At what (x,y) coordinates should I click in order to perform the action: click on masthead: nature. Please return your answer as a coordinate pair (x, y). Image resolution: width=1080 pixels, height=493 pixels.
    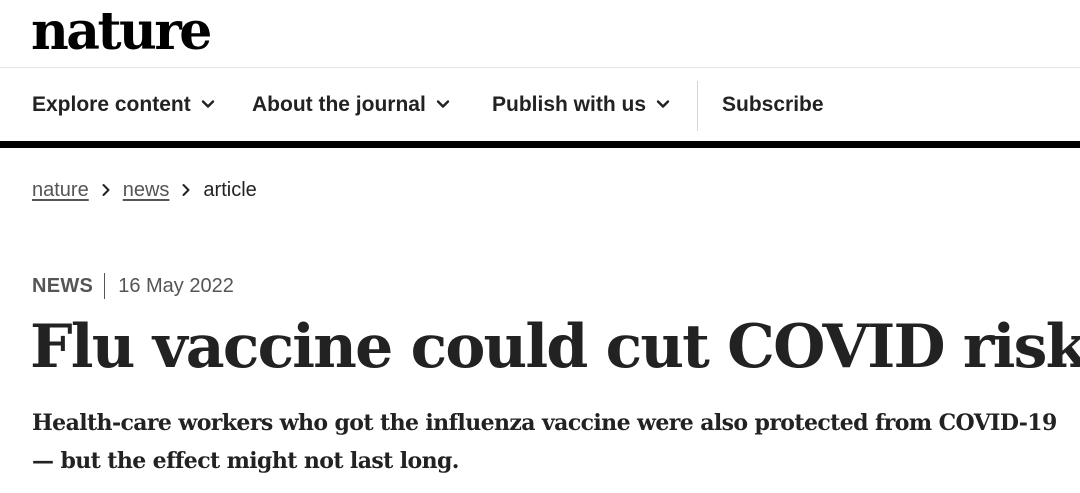
    Looking at the image, I should click on (540, 34).